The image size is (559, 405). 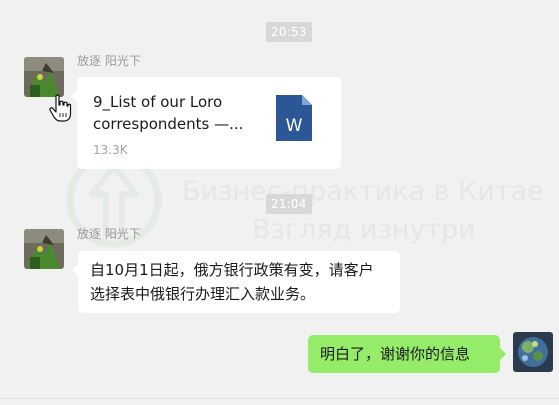 I want to click on text-message-outgoing: 明白了，谢谢你的信息, so click(x=407, y=354).